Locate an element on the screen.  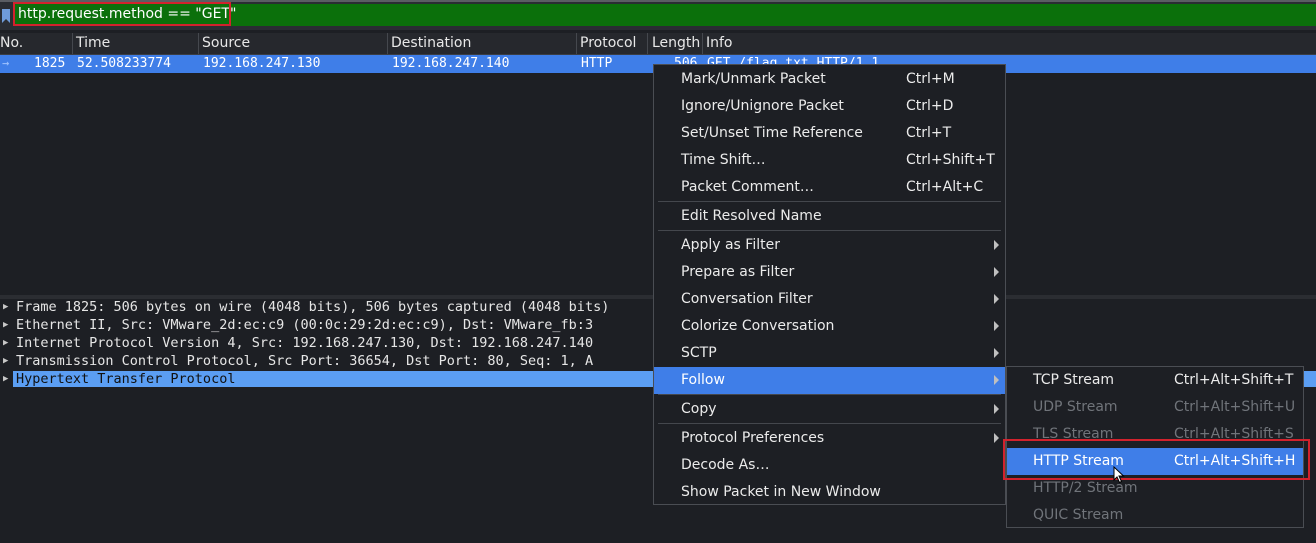
submenu-item-udp-stream: UDP Stream Ctrl+Alt+Shift+U is located at coordinates (1155, 407).